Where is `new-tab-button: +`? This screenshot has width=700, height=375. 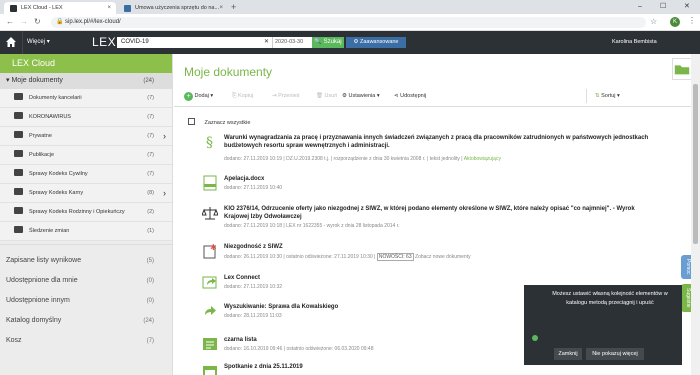
new-tab-button: + is located at coordinates (233, 7).